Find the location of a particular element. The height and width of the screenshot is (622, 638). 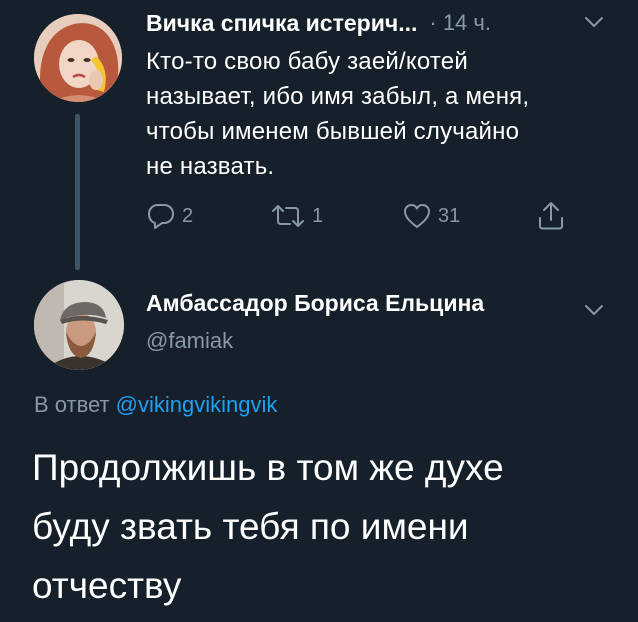

tweet-text-line: называет, ибо имя забыл, а меня, is located at coordinates (338, 96).